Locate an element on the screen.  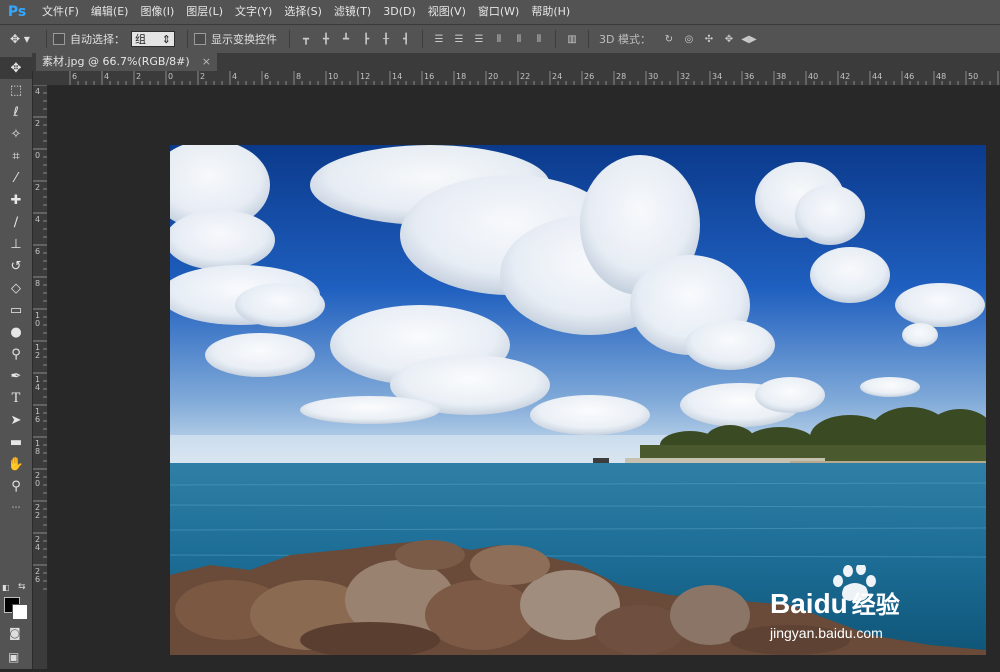
menu-layer: 图层(L) is located at coordinates (204, 12).